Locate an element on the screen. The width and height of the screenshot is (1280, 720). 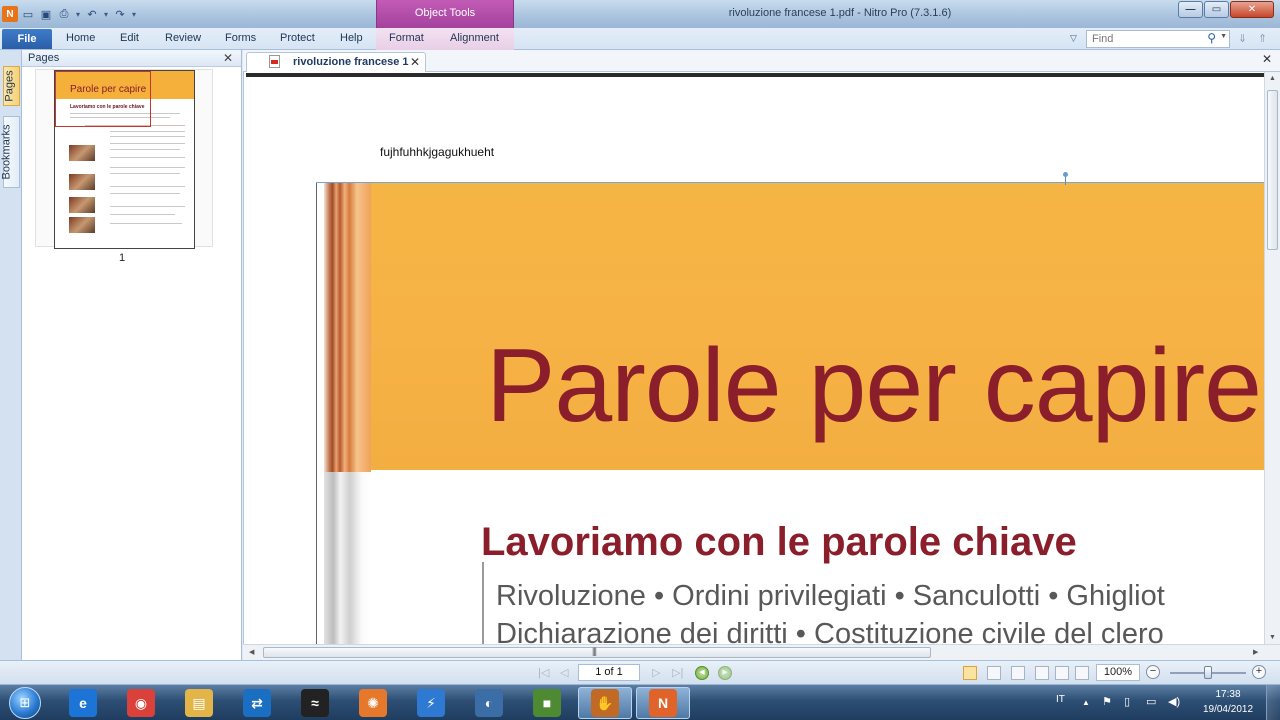
windows-logo-icon: ⊞ is located at coordinates (25, 703).